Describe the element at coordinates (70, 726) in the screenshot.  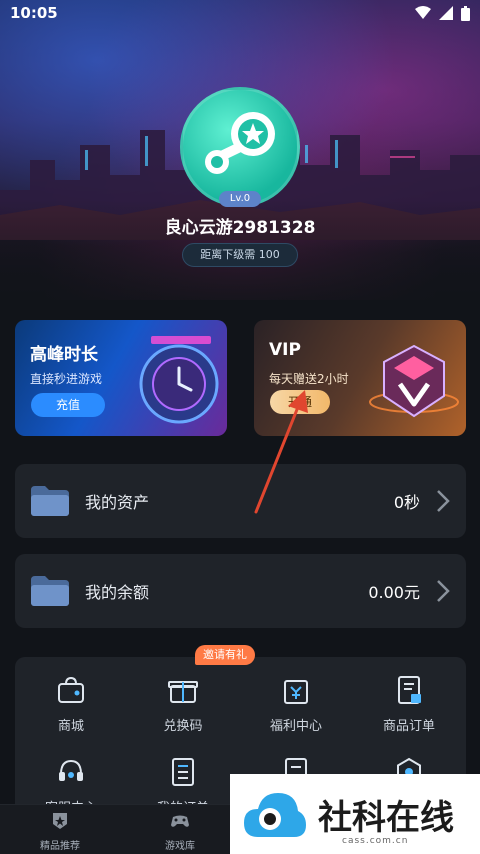
I see `grid-label: 商城` at that location.